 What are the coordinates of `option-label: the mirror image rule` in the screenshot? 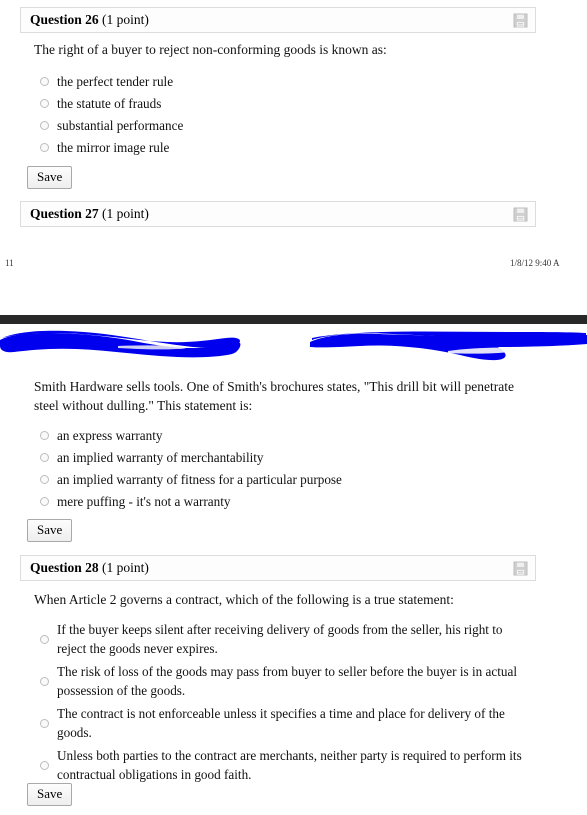 It's located at (113, 147).